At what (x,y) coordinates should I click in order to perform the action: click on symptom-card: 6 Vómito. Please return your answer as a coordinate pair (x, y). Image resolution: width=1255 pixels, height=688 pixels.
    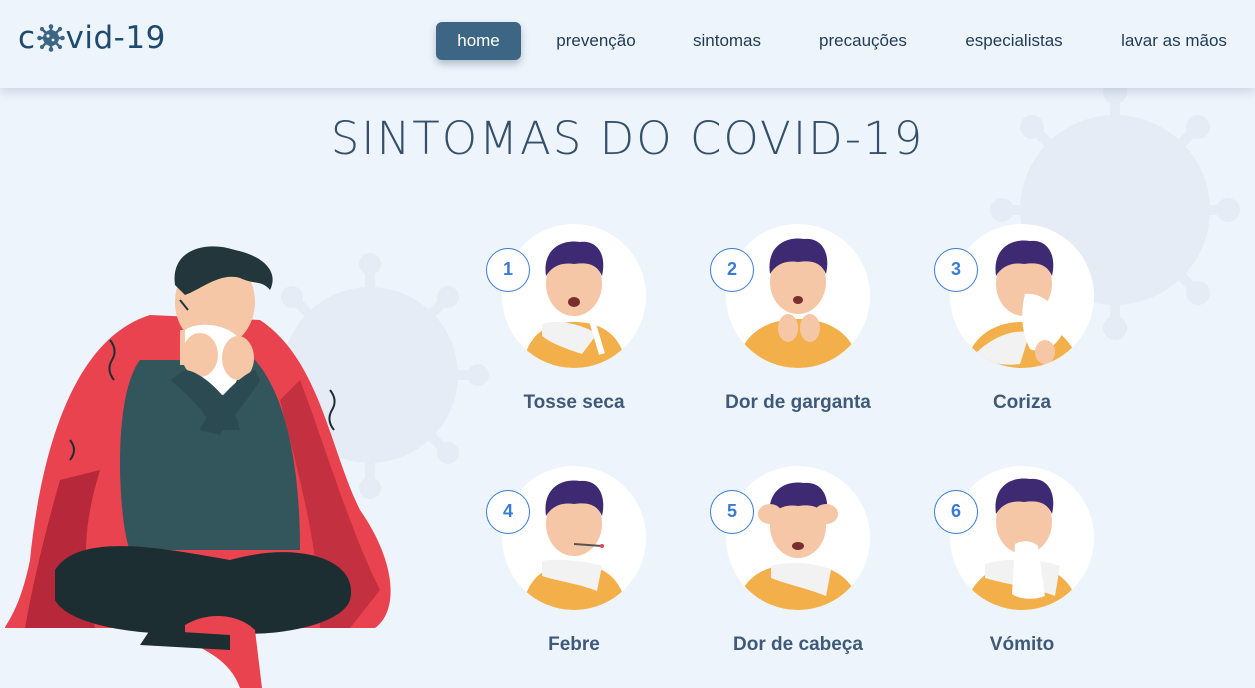
    Looking at the image, I should click on (1039, 566).